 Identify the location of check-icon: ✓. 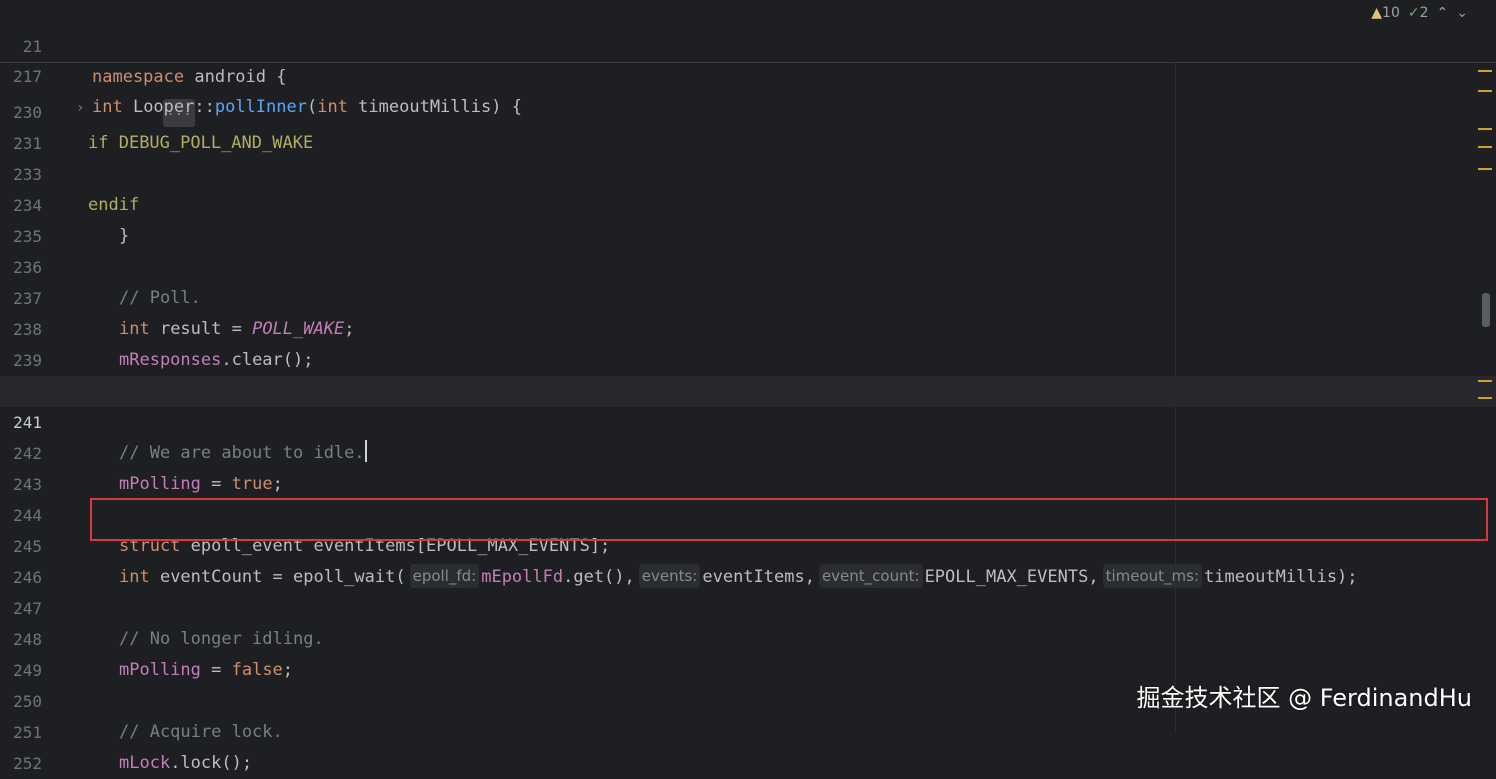
(1413, 13).